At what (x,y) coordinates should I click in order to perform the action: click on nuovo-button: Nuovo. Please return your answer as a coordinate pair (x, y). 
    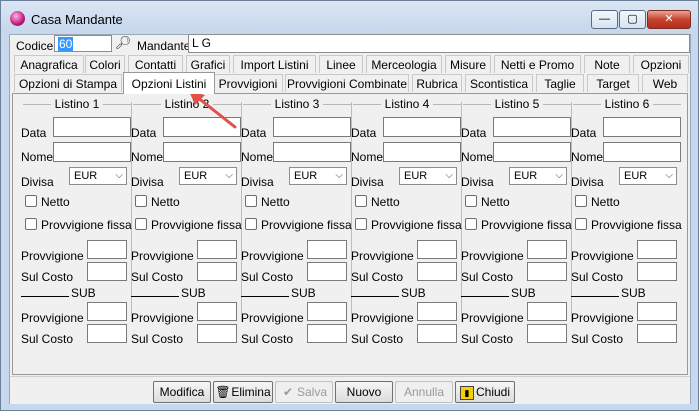
    Looking at the image, I should click on (364, 392).